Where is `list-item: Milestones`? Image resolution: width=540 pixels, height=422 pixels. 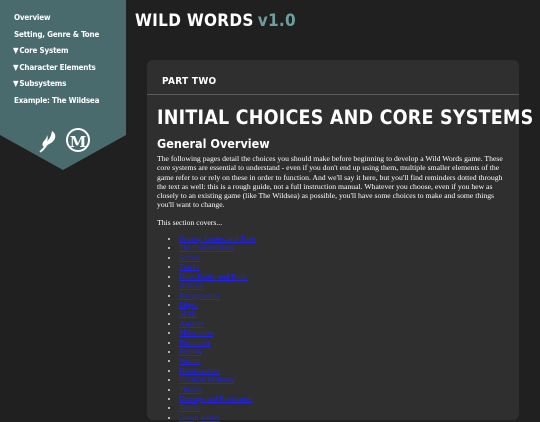 list-item: Milestones is located at coordinates (345, 332).